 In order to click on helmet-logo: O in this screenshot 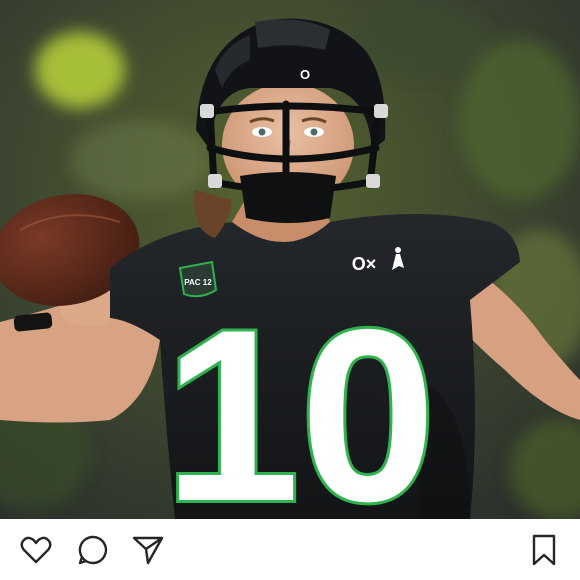, I will do `click(305, 74)`.